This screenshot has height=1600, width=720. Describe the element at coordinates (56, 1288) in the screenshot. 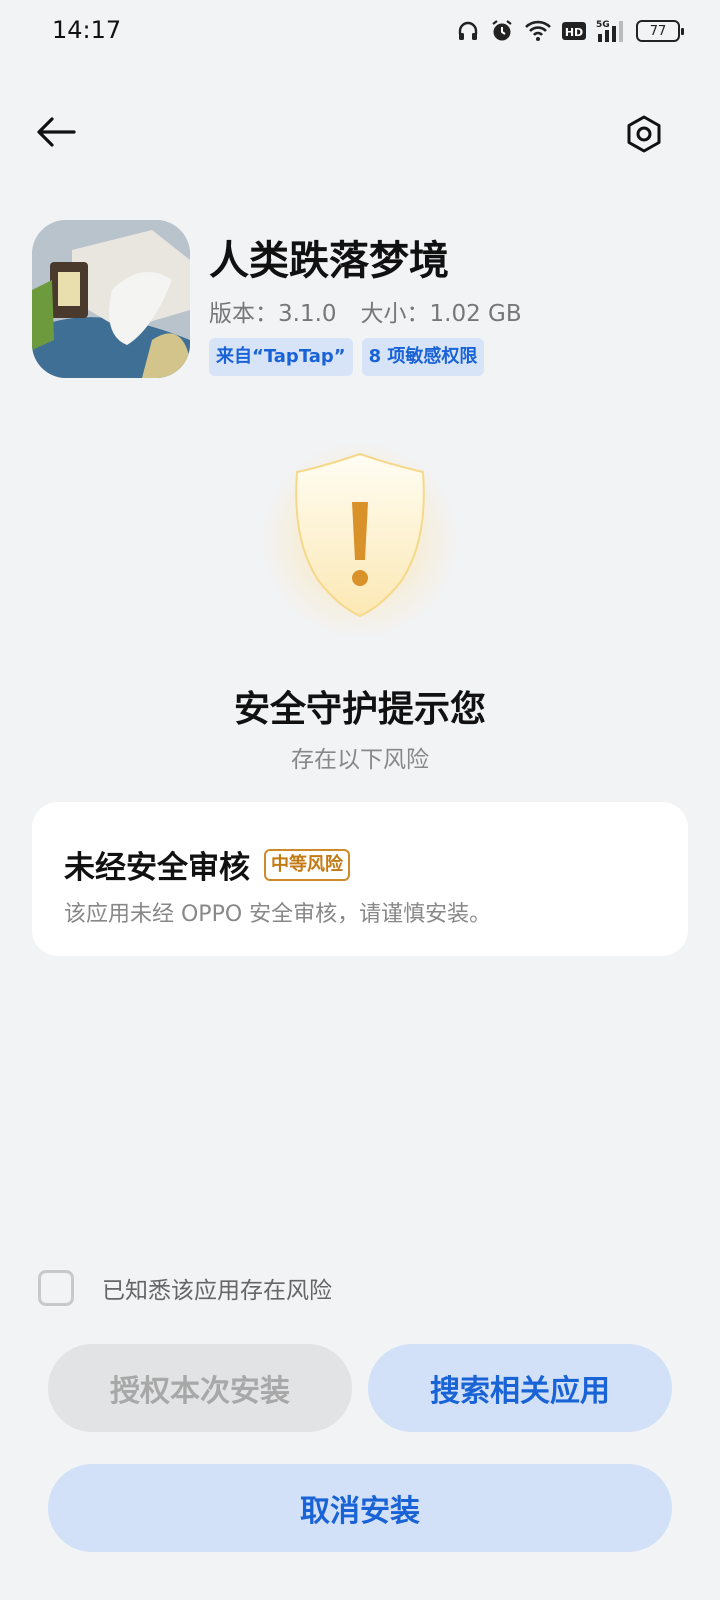

I see `acknowledge-checkbox` at that location.